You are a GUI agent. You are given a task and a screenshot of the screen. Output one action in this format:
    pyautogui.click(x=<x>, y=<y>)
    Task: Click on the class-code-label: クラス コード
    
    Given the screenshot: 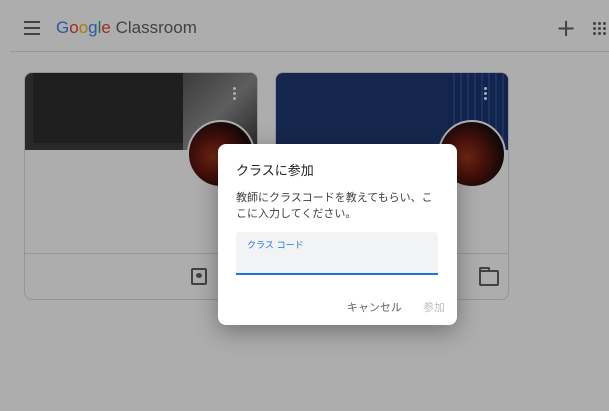 What is the action you would take?
    pyautogui.click(x=275, y=246)
    